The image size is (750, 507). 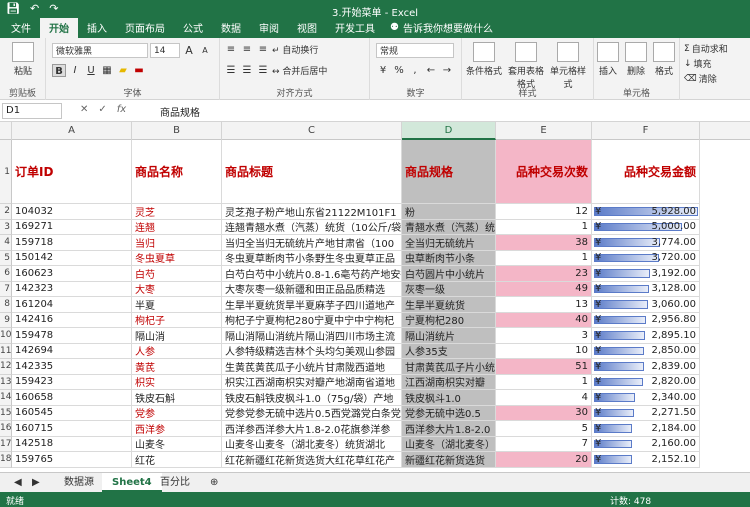 What do you see at coordinates (544, 289) in the screenshot?
I see `trade-count-cell: 49` at bounding box center [544, 289].